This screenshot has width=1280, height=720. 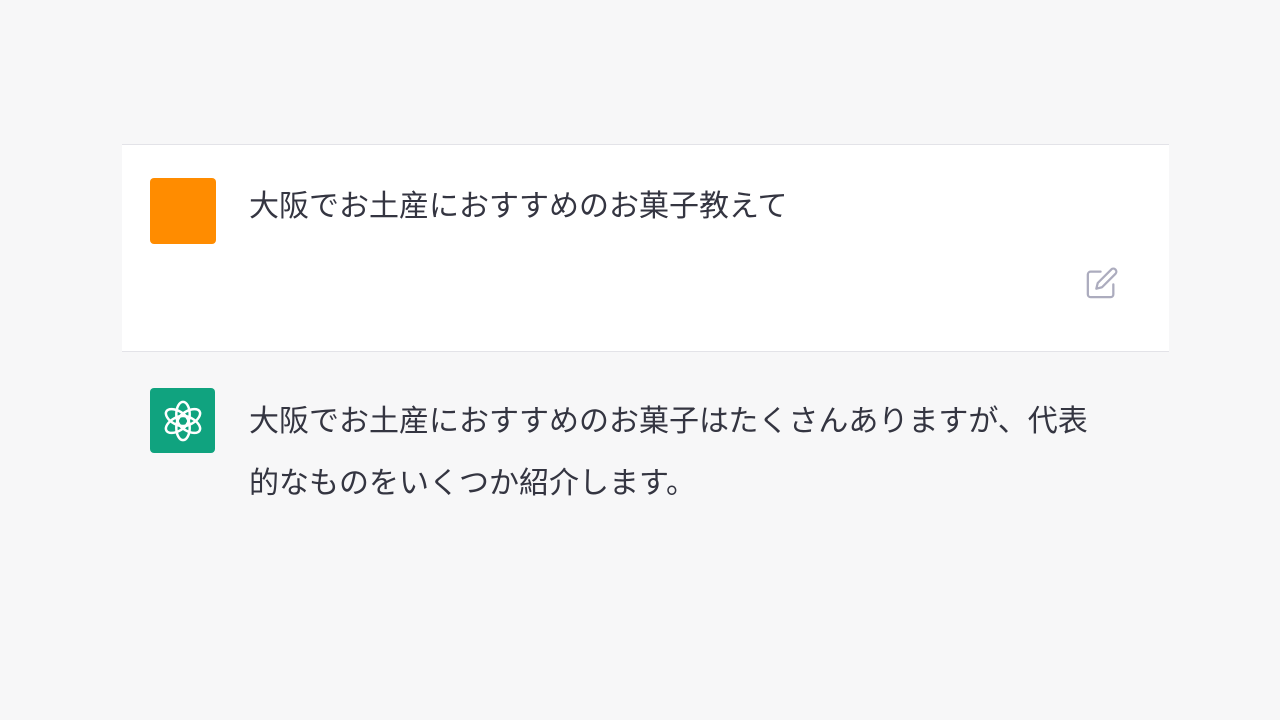 I want to click on assistant-avatar, so click(x=182, y=420).